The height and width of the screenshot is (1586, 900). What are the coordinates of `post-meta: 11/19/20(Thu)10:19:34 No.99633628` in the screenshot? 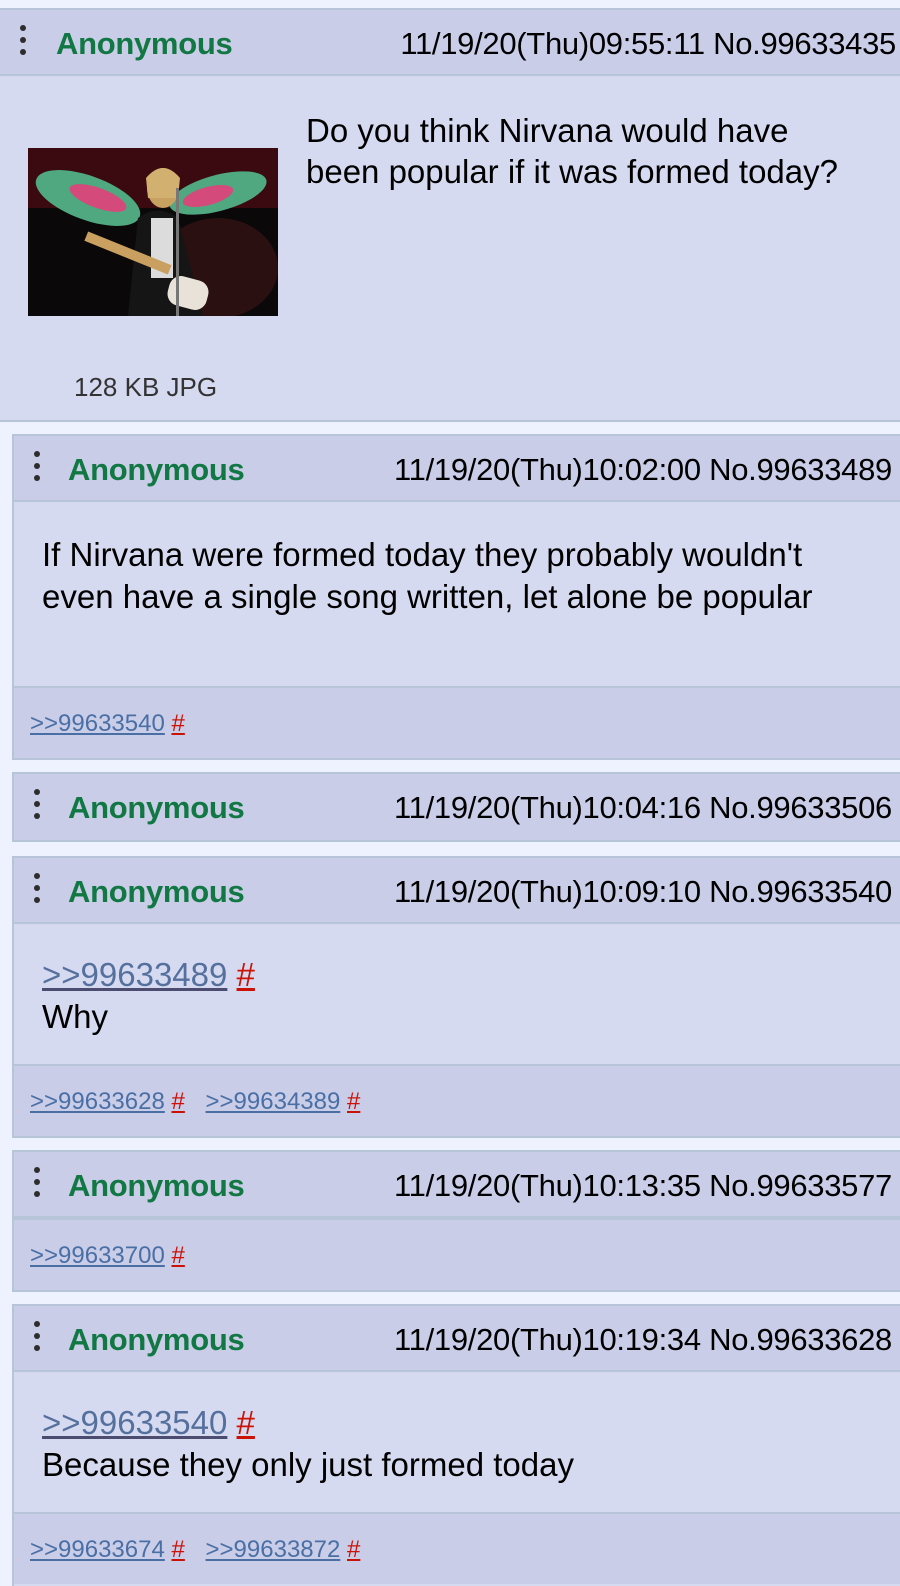 It's located at (643, 1340).